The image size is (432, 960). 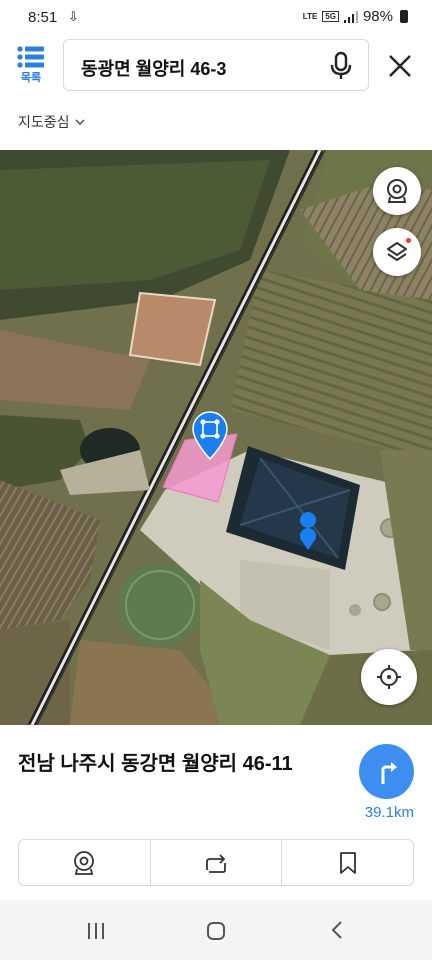 What do you see at coordinates (389, 772) in the screenshot?
I see `directions-icon` at bounding box center [389, 772].